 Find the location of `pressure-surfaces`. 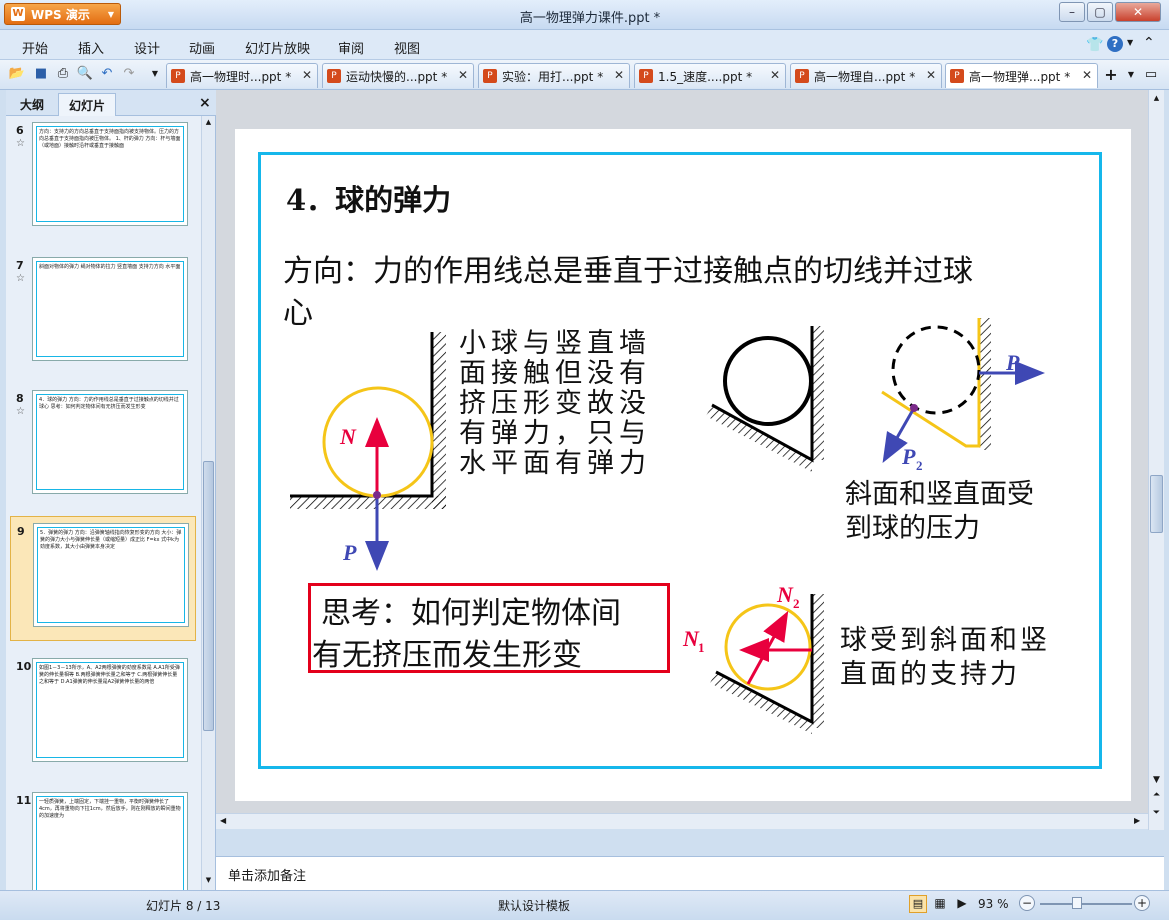

pressure-surfaces is located at coordinates (931, 383).